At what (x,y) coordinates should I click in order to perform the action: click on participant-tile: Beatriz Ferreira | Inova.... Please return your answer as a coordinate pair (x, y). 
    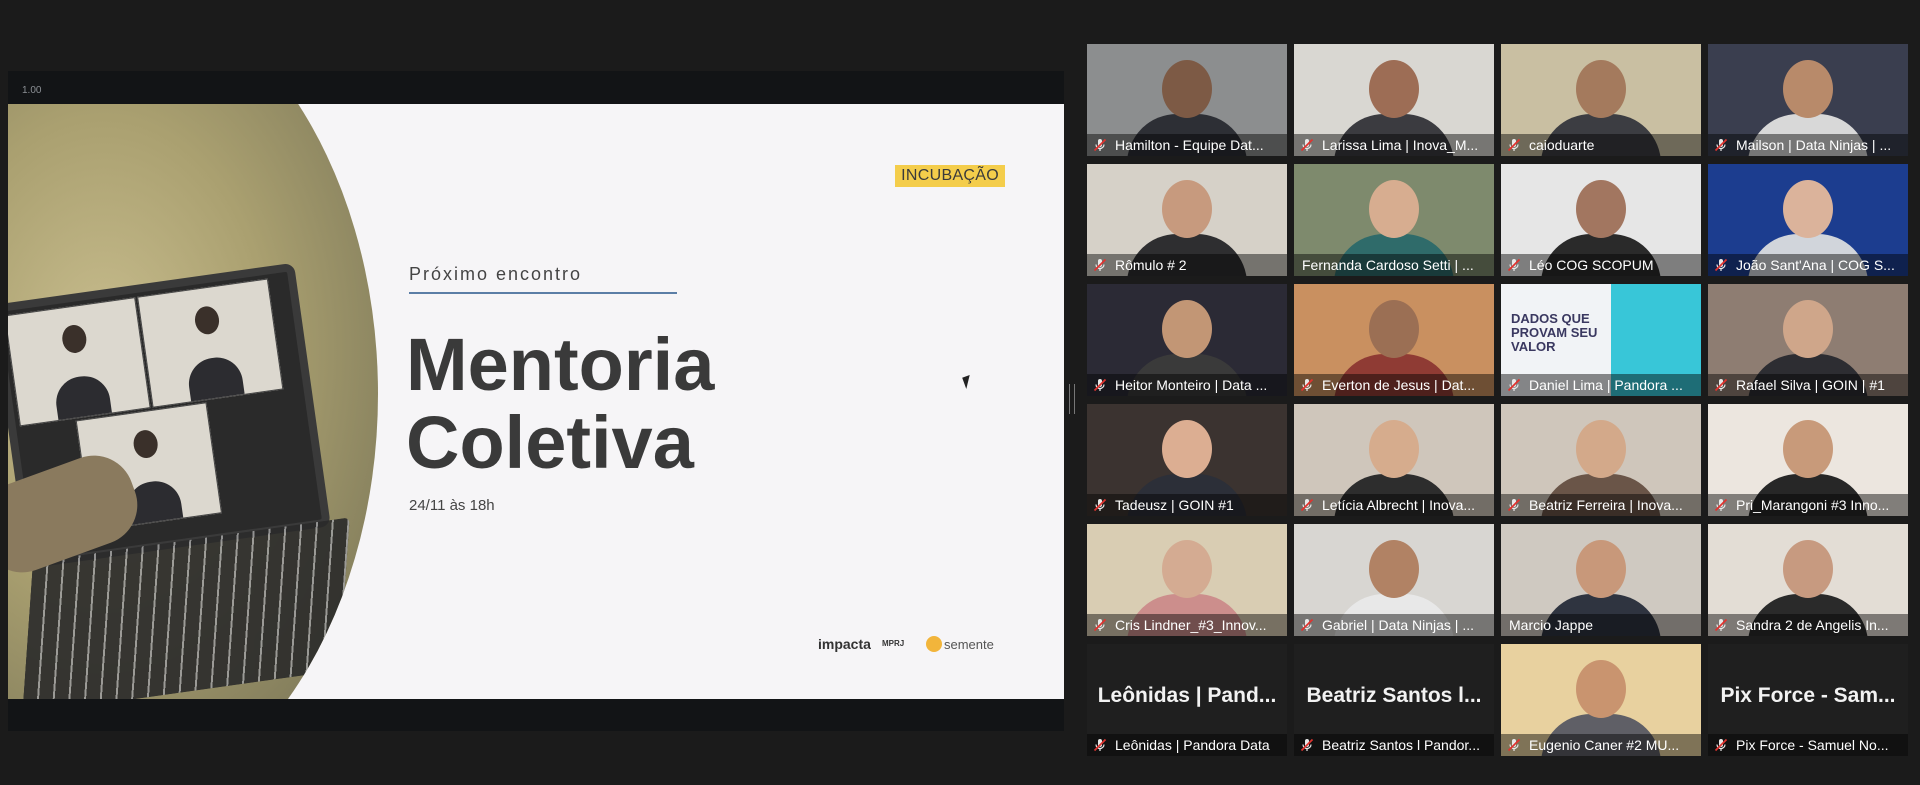
    Looking at the image, I should click on (1601, 460).